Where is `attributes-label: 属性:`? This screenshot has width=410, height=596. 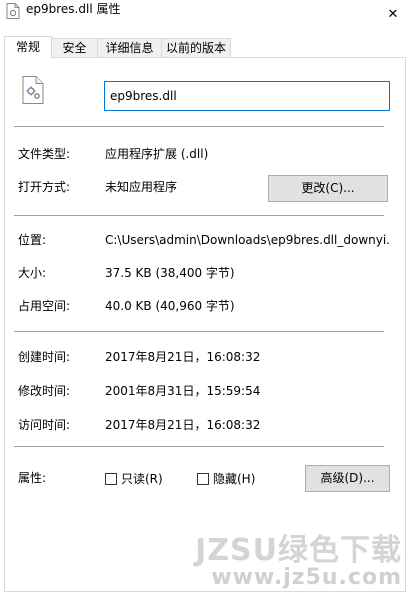 attributes-label: 属性: is located at coordinates (32, 478).